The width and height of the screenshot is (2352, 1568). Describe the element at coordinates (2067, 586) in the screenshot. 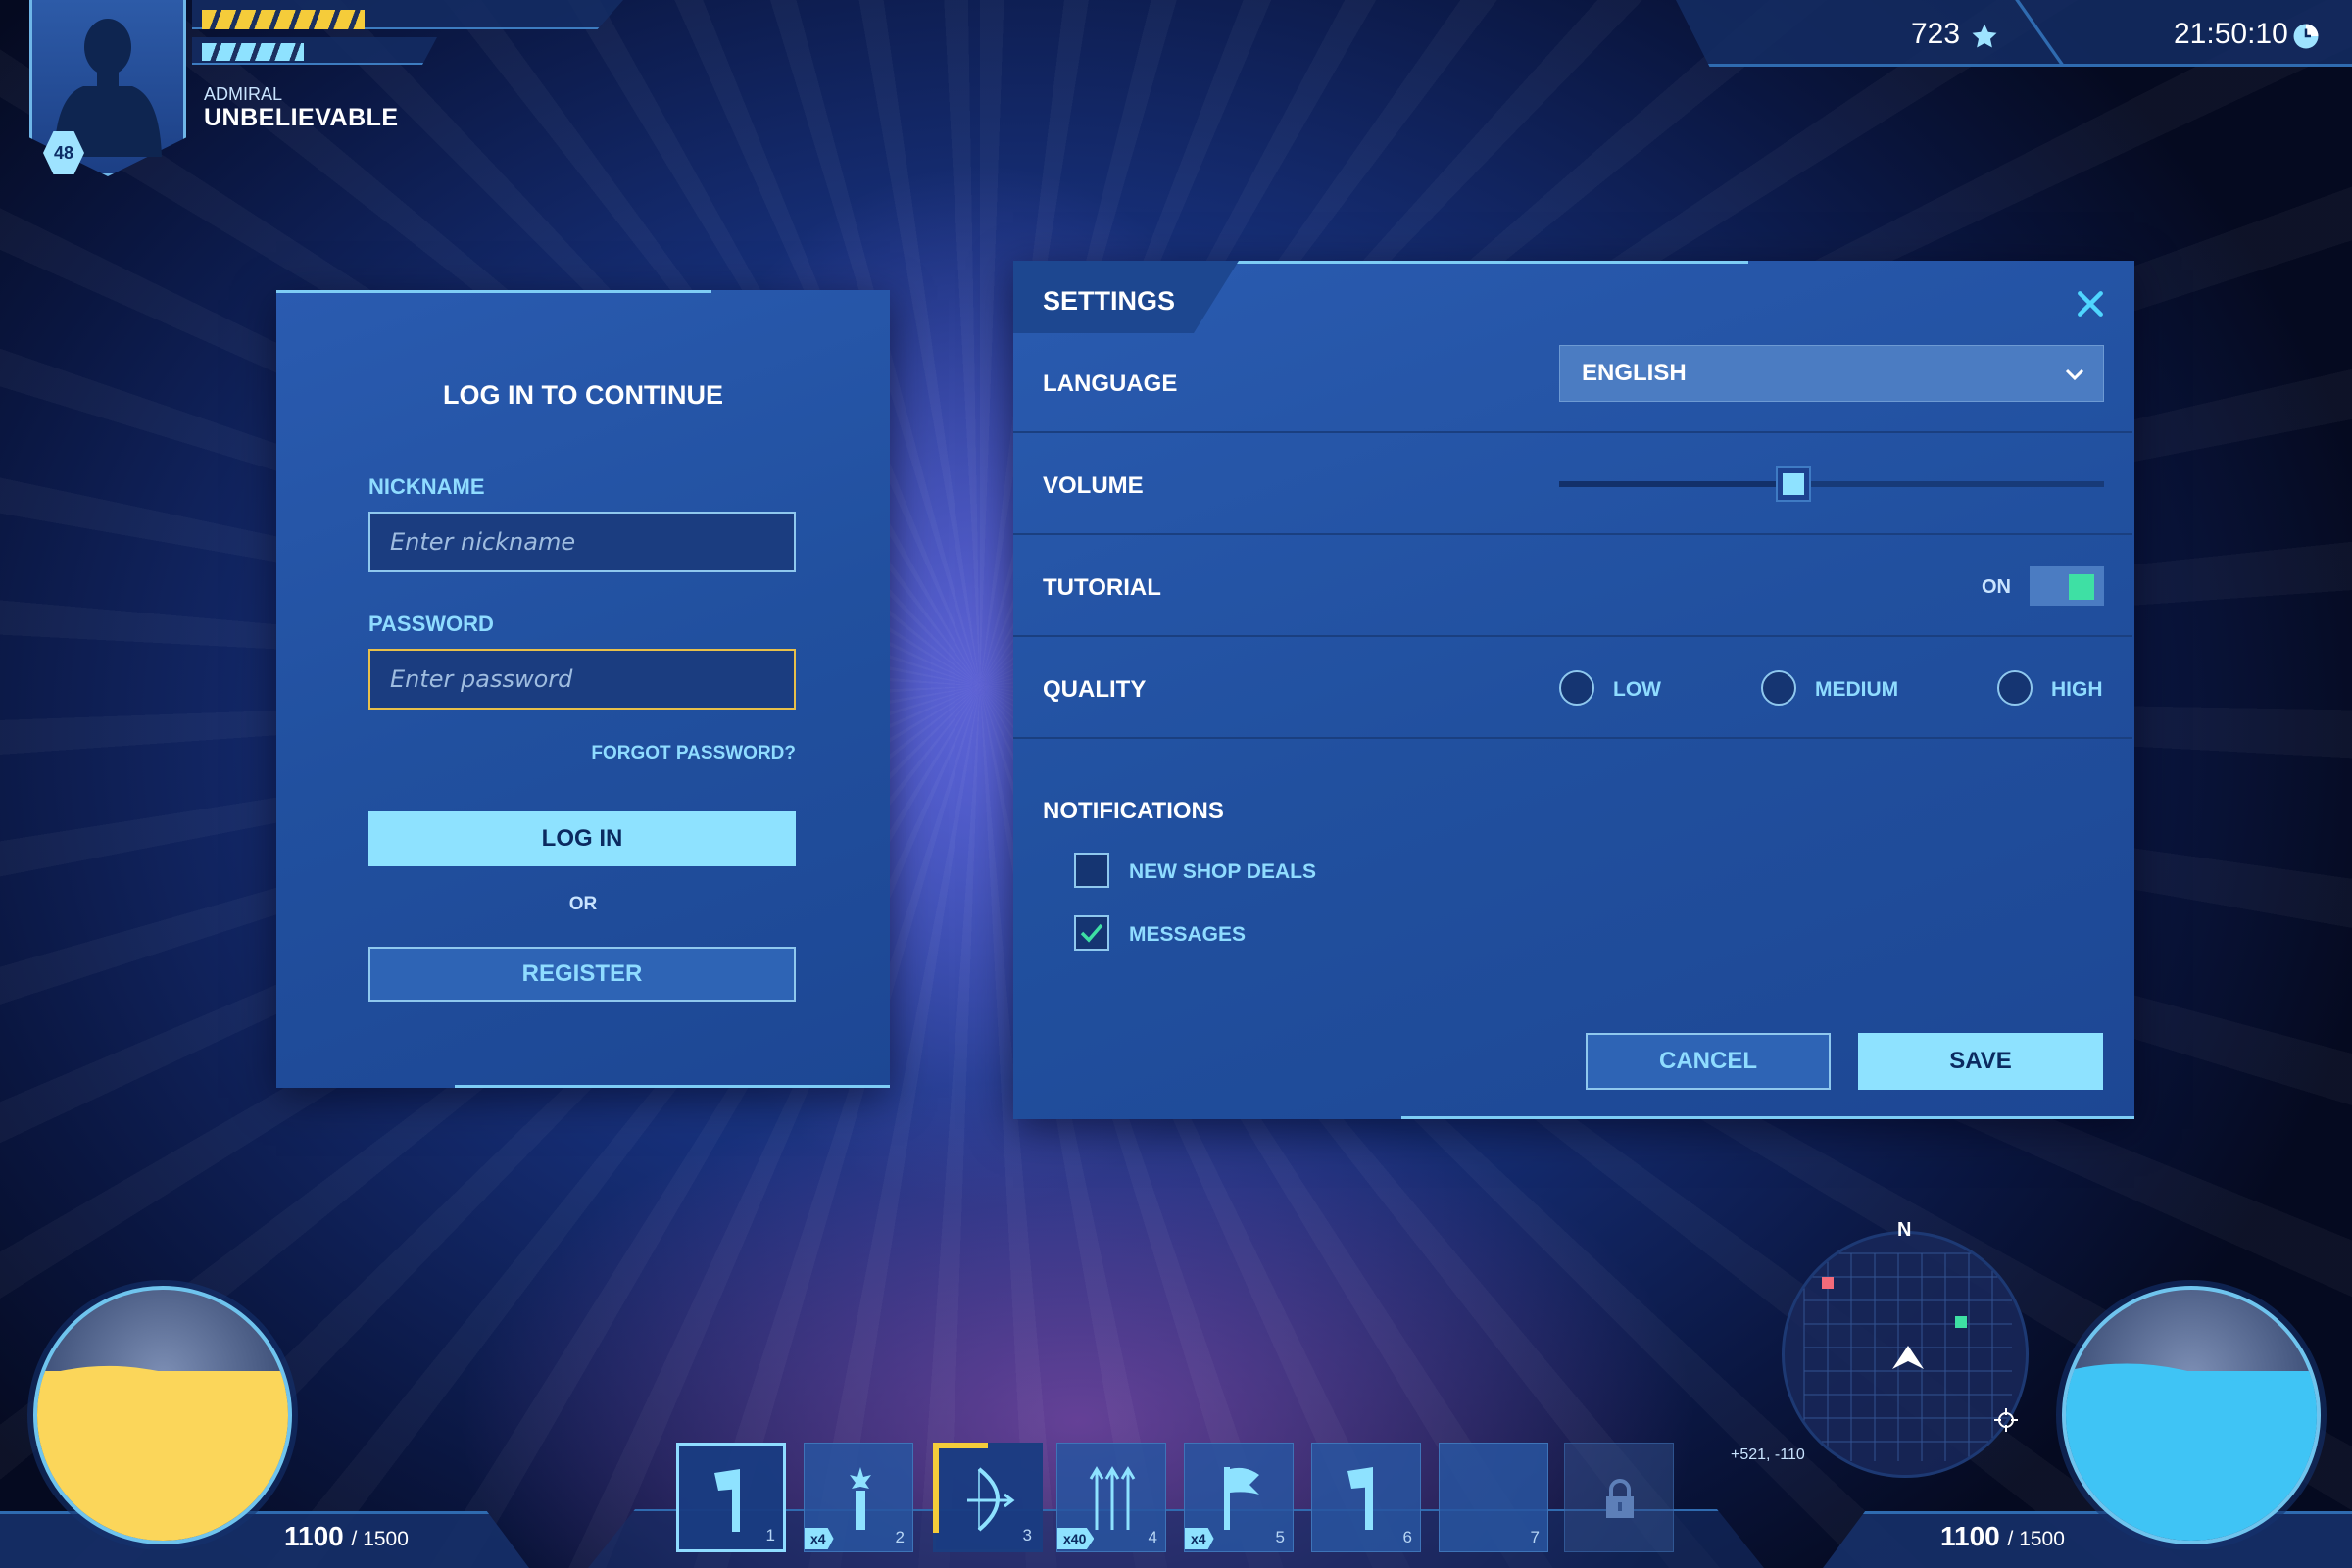

I see `tutorial-toggle` at that location.